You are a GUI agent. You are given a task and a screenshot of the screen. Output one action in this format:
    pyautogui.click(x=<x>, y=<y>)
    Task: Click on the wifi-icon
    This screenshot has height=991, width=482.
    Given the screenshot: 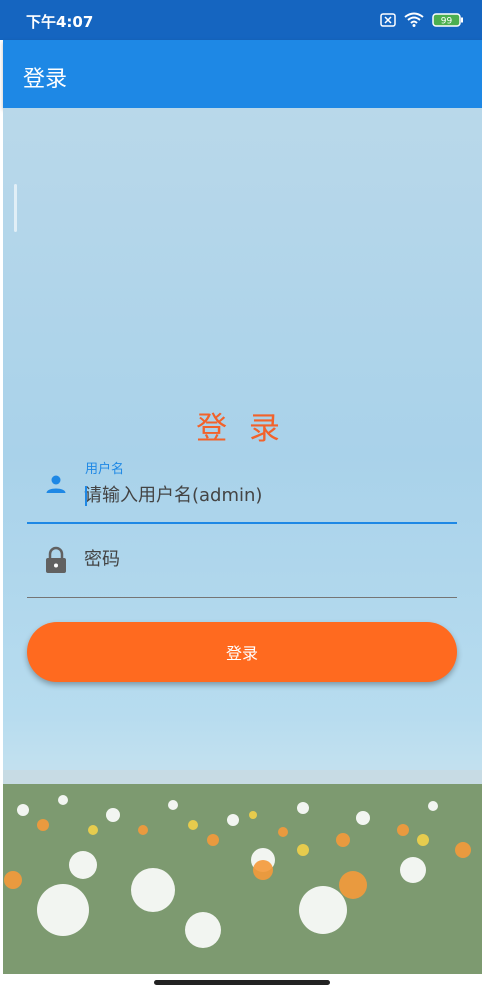 What is the action you would take?
    pyautogui.click(x=414, y=19)
    